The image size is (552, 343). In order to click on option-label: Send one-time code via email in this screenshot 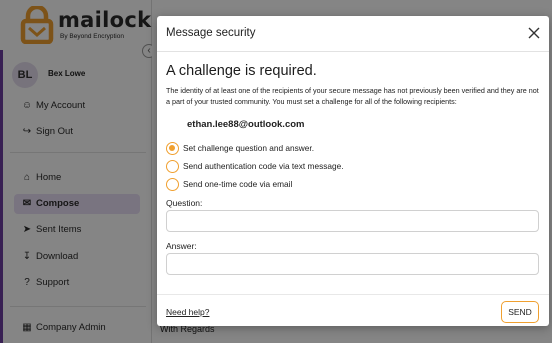, I will do `click(238, 184)`.